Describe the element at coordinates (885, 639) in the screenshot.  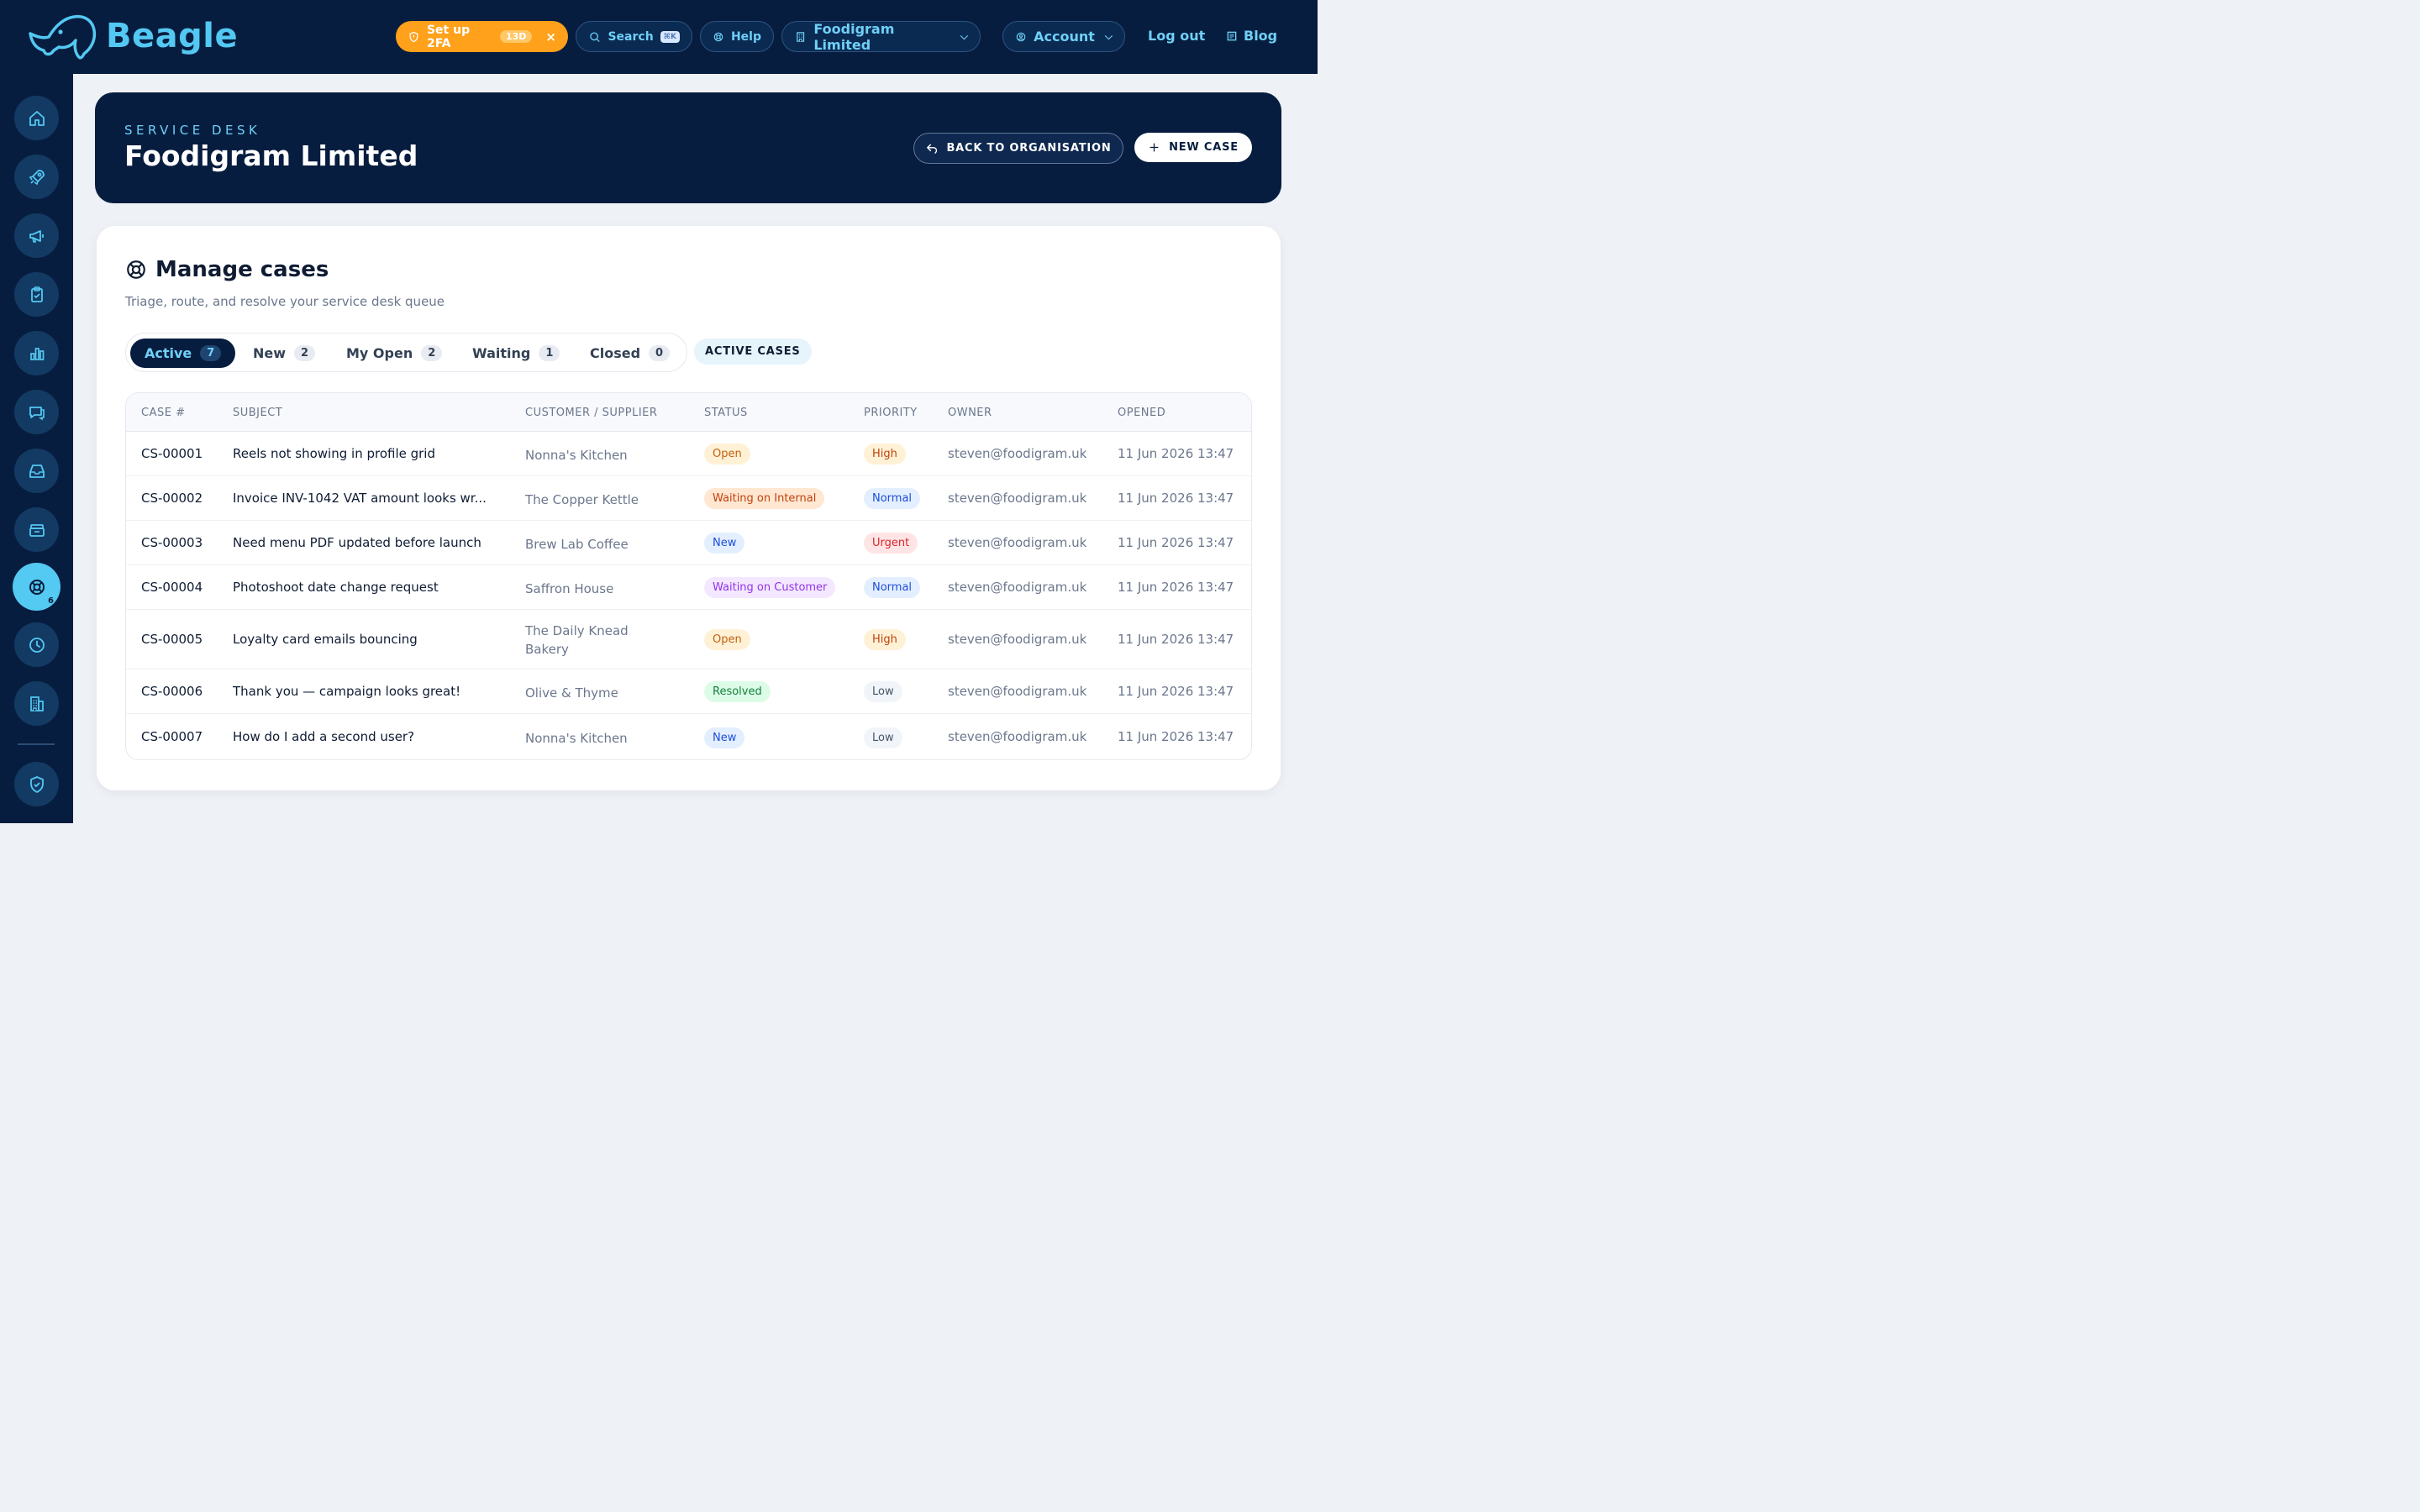
I see `priority-badge: High` at that location.